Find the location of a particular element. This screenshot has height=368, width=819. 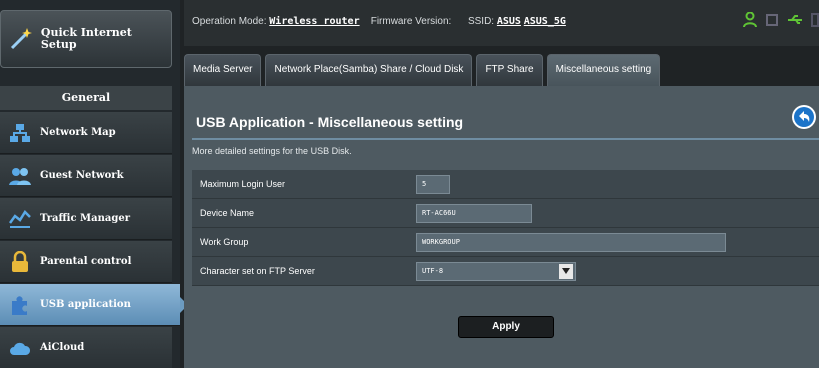

ssid-label: SSID: is located at coordinates (481, 21).